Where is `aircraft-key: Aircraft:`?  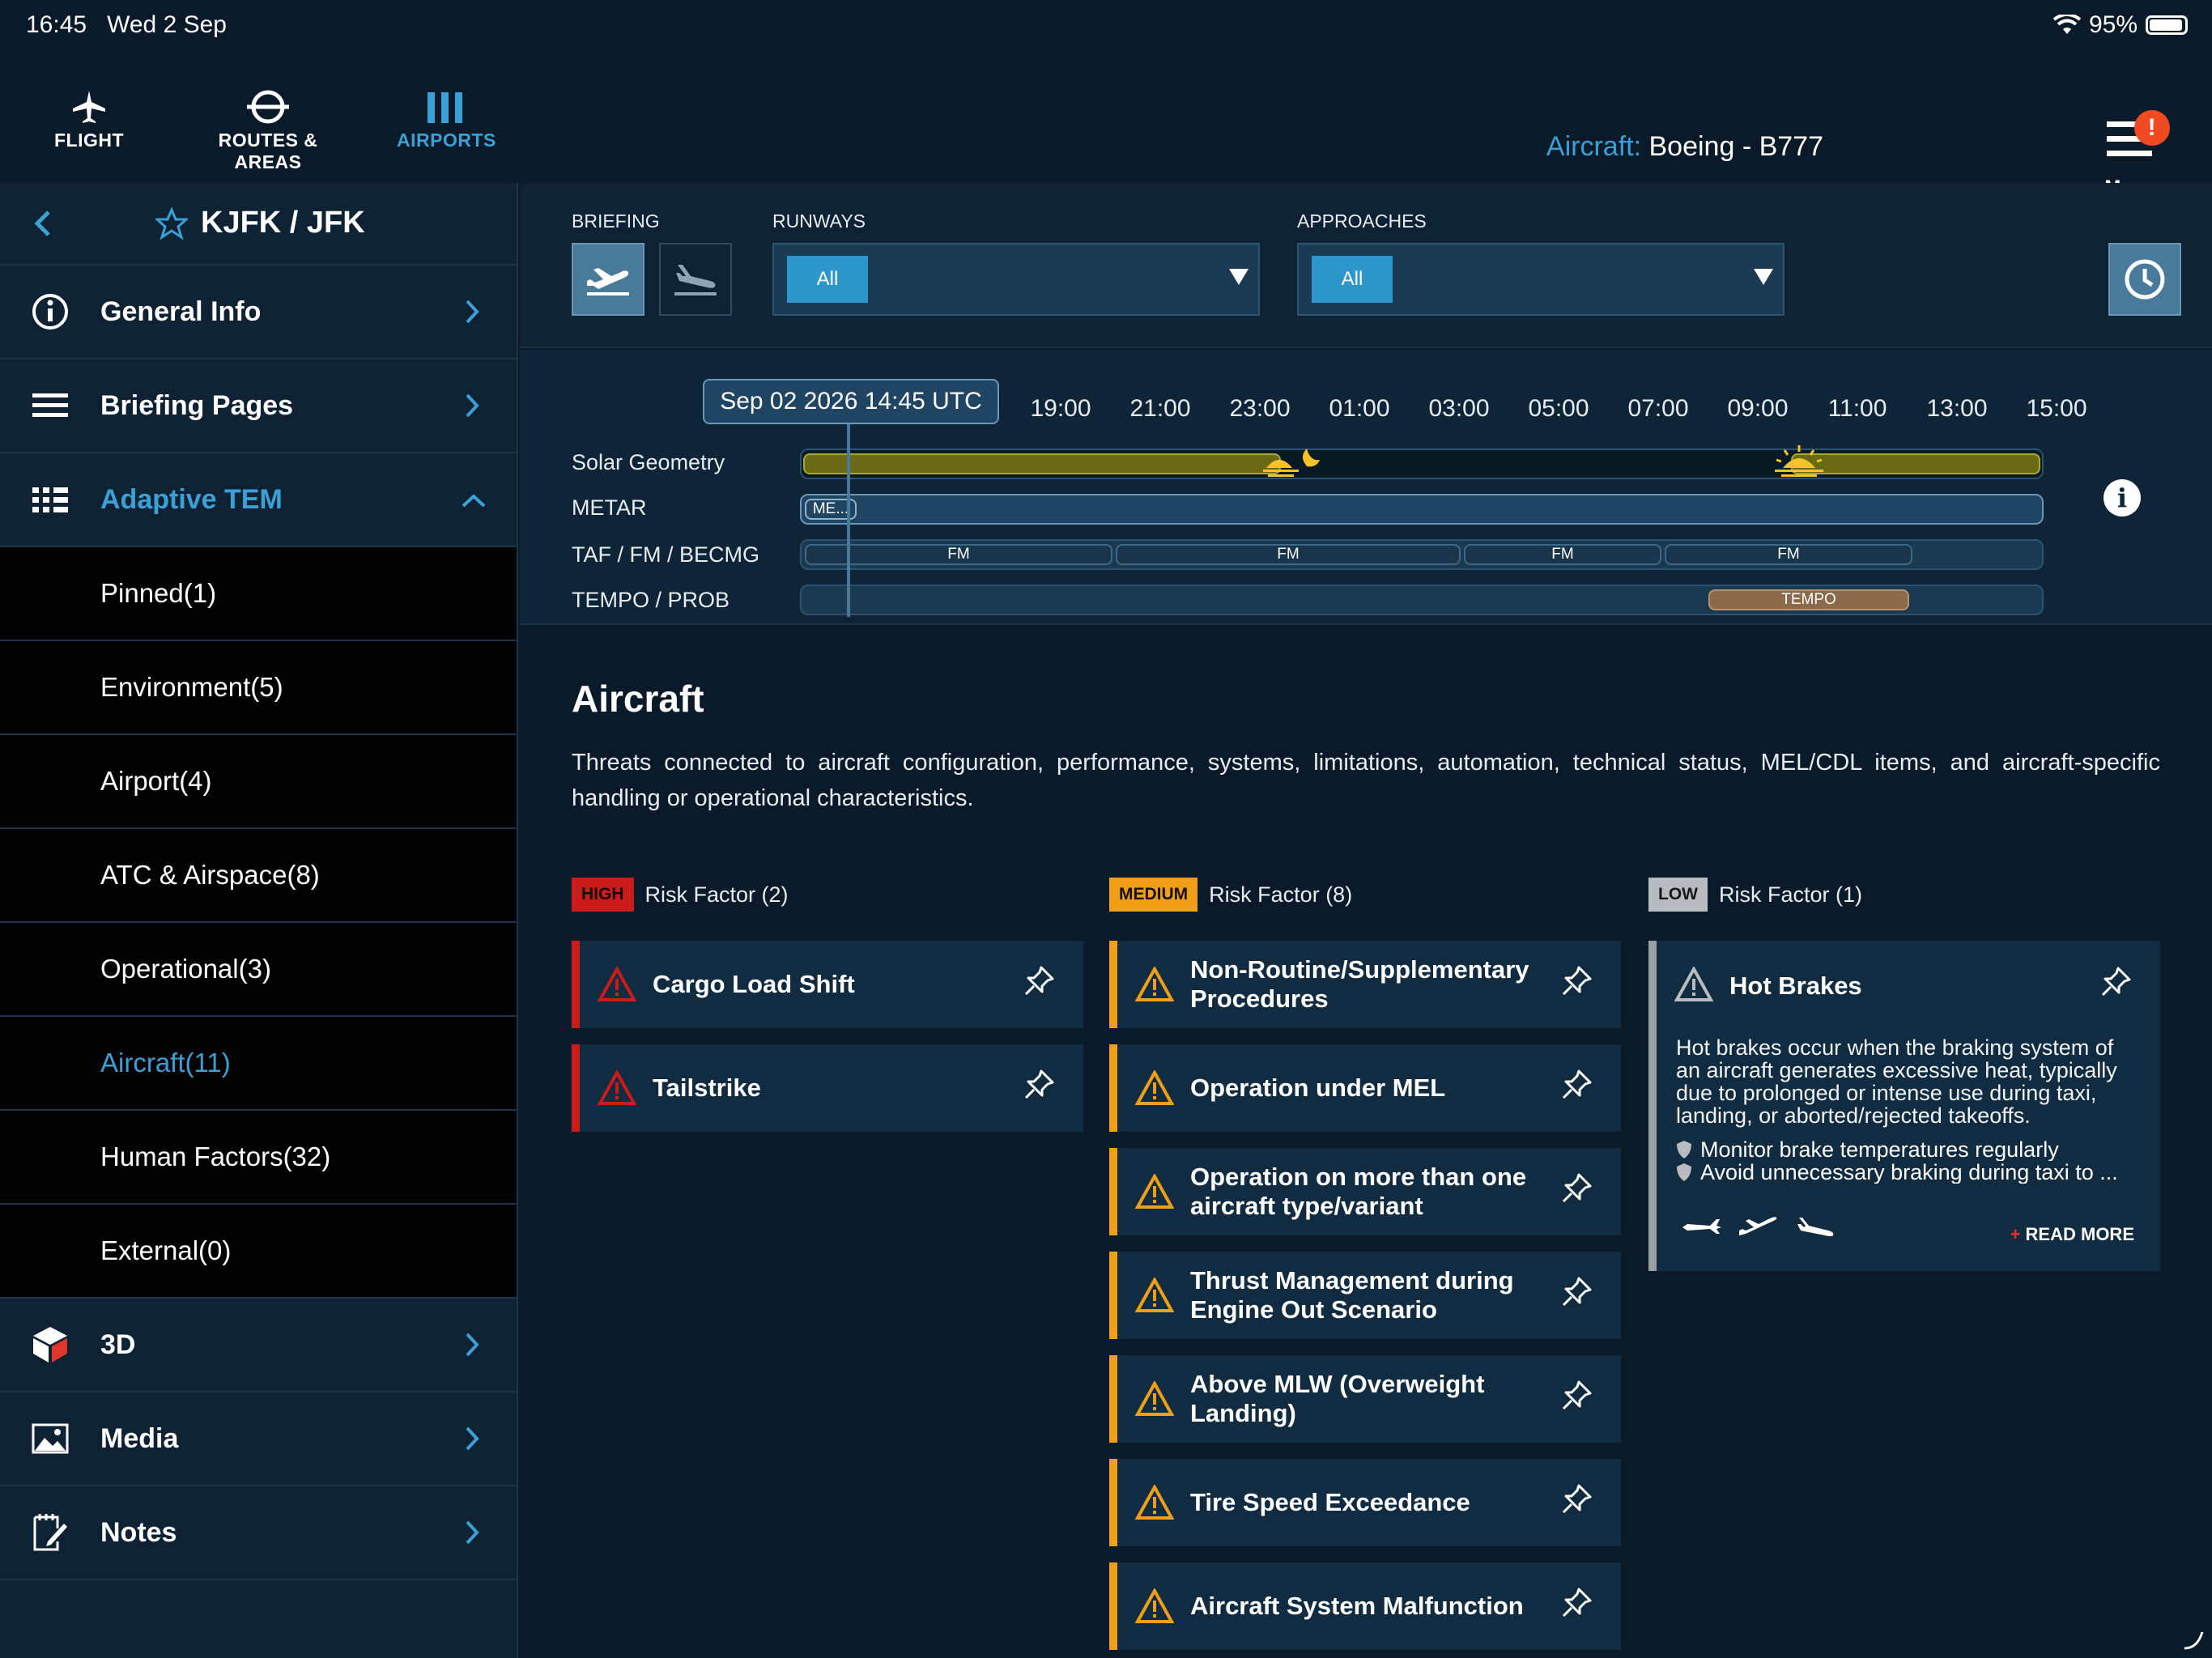 aircraft-key: Aircraft: is located at coordinates (1594, 146).